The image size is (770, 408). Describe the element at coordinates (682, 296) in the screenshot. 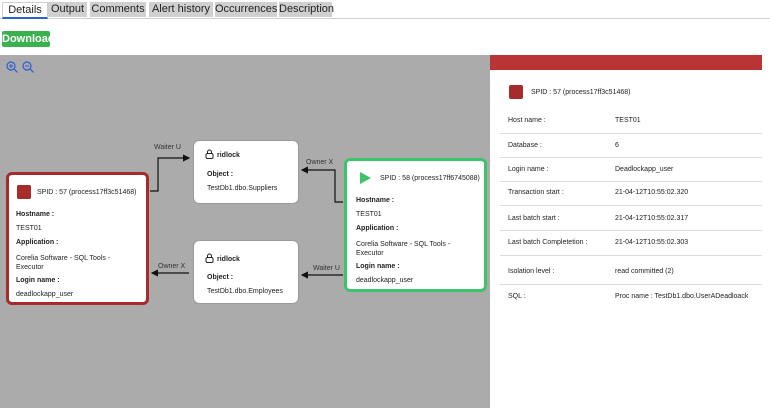

I see `detail-value: Proc name : TestDb1.dbo.UserADeadloack` at that location.